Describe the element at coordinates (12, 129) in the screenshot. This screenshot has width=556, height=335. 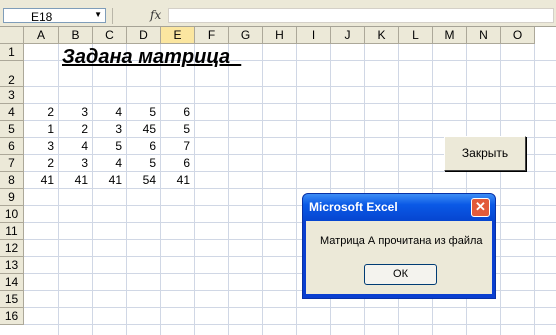
I see `row-header-5: 5` at that location.